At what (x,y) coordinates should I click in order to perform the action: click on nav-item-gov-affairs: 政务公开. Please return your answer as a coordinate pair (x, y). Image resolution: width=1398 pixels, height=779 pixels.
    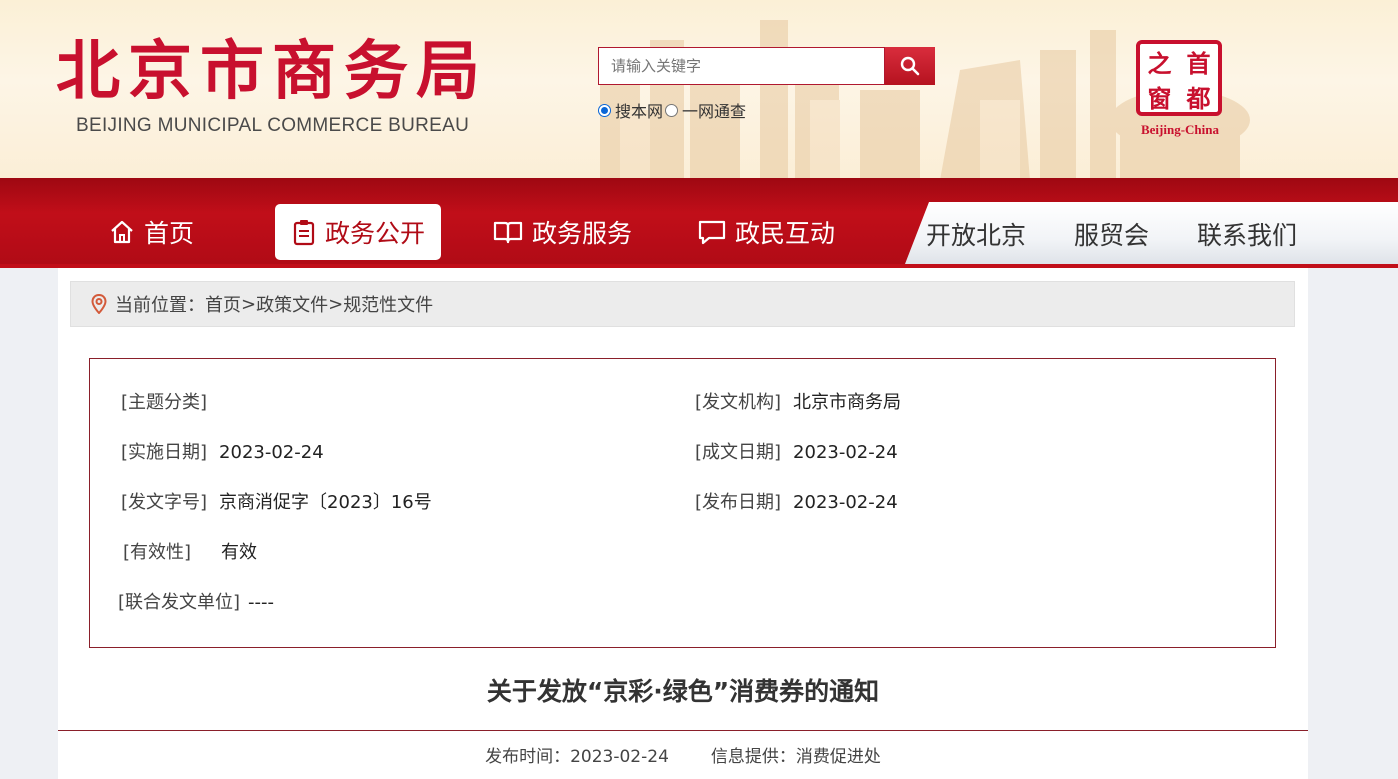
    Looking at the image, I should click on (358, 232).